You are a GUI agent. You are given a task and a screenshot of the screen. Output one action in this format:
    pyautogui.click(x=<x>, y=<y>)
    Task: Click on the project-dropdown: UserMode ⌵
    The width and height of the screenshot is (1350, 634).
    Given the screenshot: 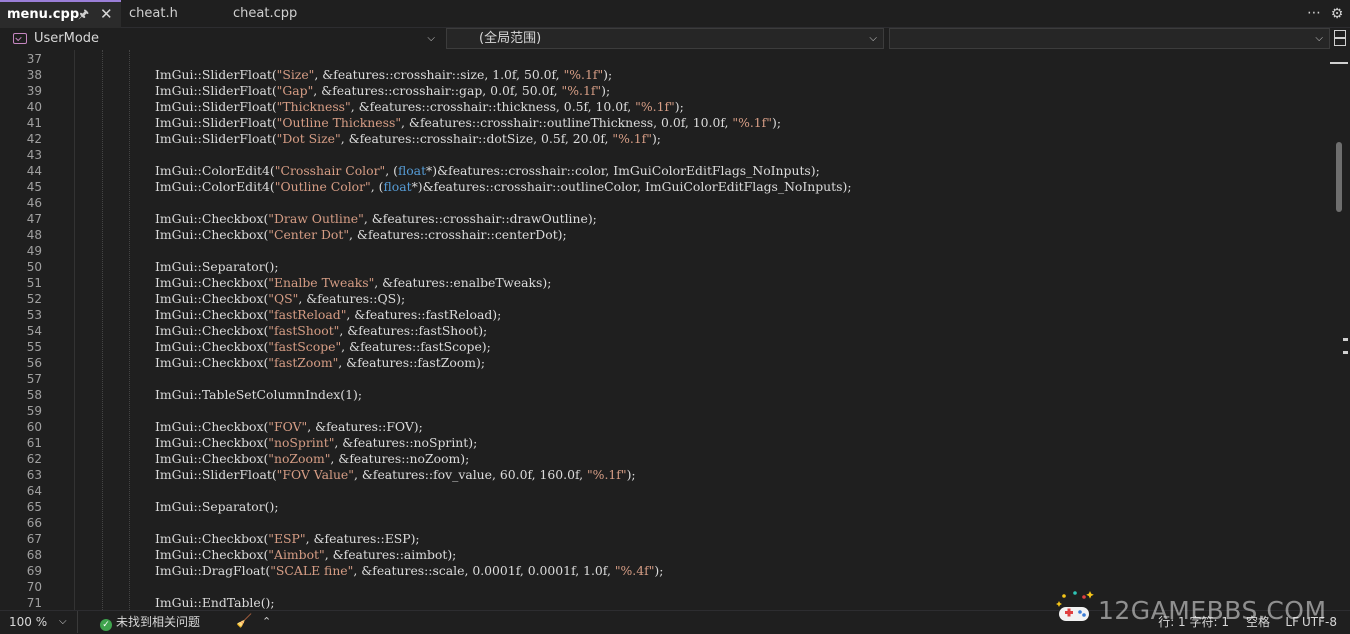 What is the action you would take?
    pyautogui.click(x=224, y=38)
    